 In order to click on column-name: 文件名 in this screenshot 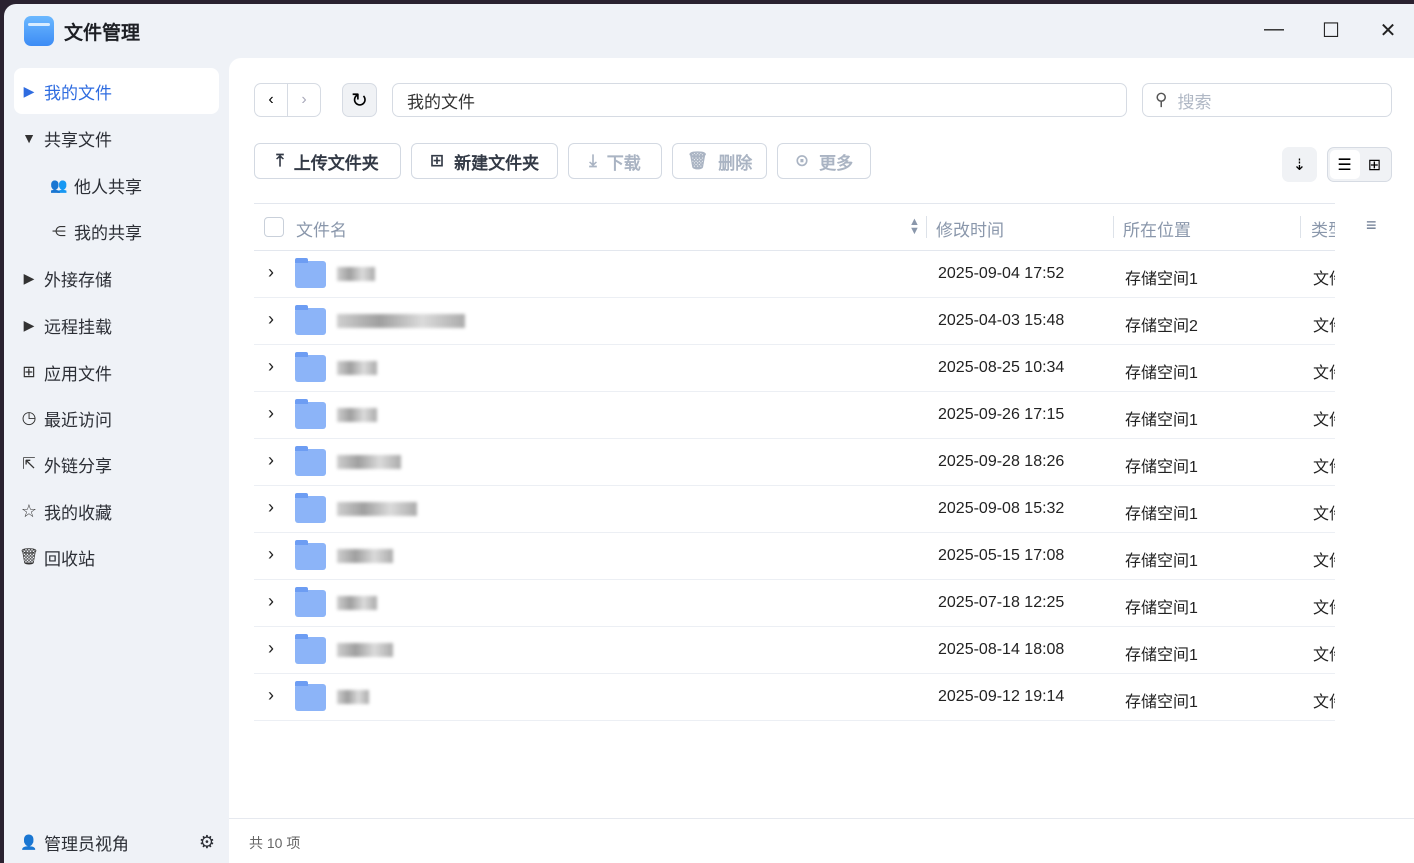, I will do `click(321, 228)`.